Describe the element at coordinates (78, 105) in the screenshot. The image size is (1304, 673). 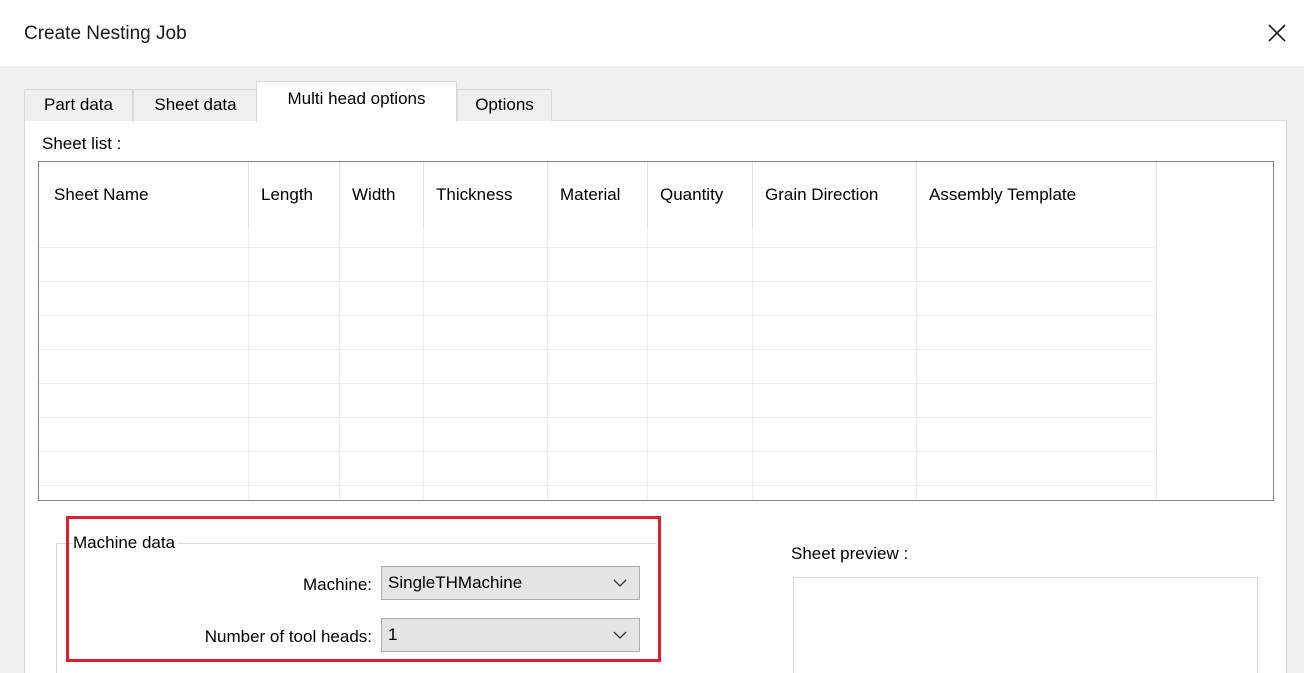
I see `tab-part-data: Part data` at that location.